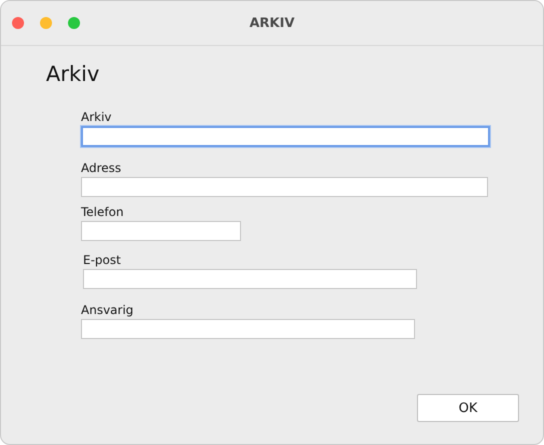 This screenshot has width=544, height=445. I want to click on field-label: Adress, so click(101, 168).